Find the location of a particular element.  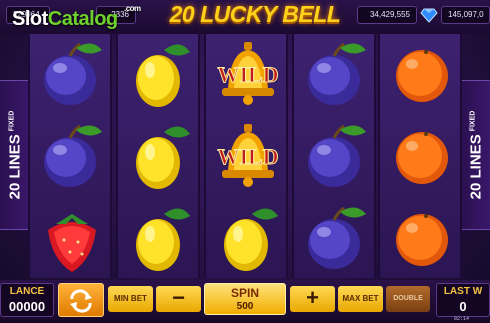

max-bet-button: MAX BET is located at coordinates (360, 299).